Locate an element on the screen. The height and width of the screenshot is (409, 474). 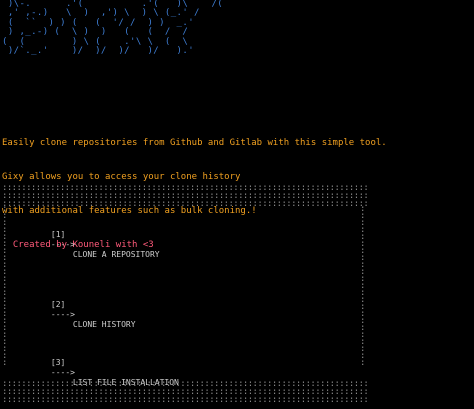
menu-item-number: [2] is located at coordinates (58, 304).